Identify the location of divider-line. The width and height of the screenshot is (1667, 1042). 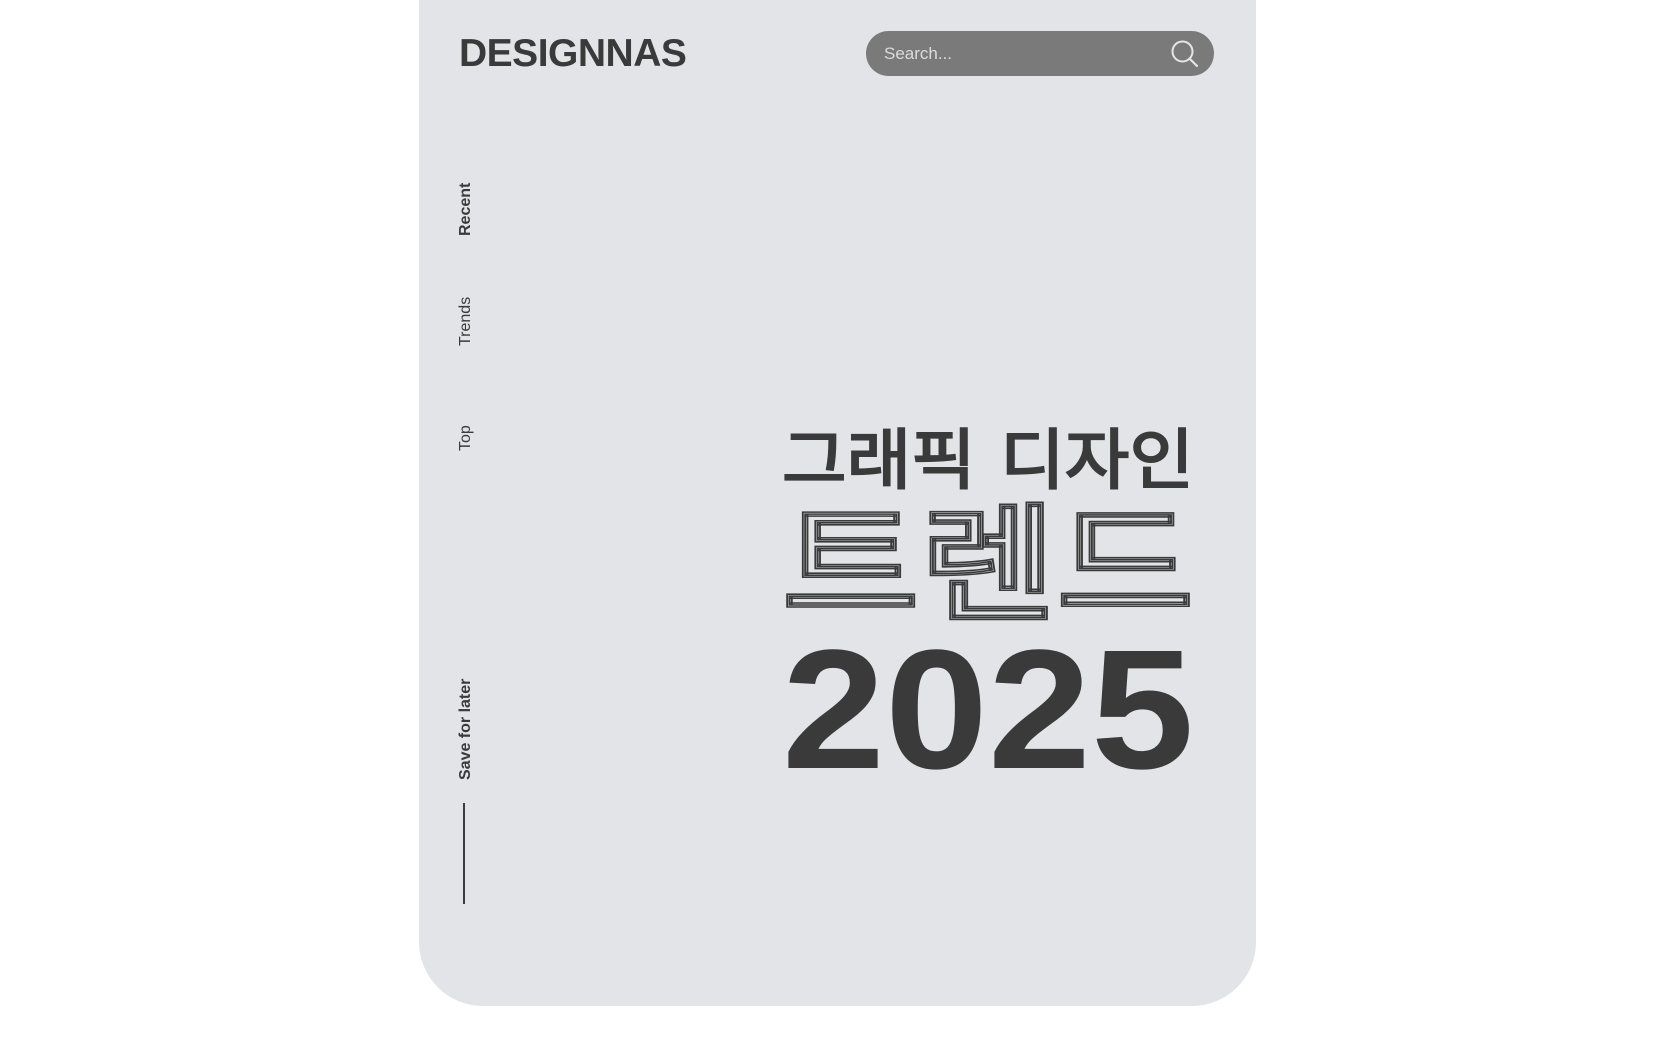
(464, 853).